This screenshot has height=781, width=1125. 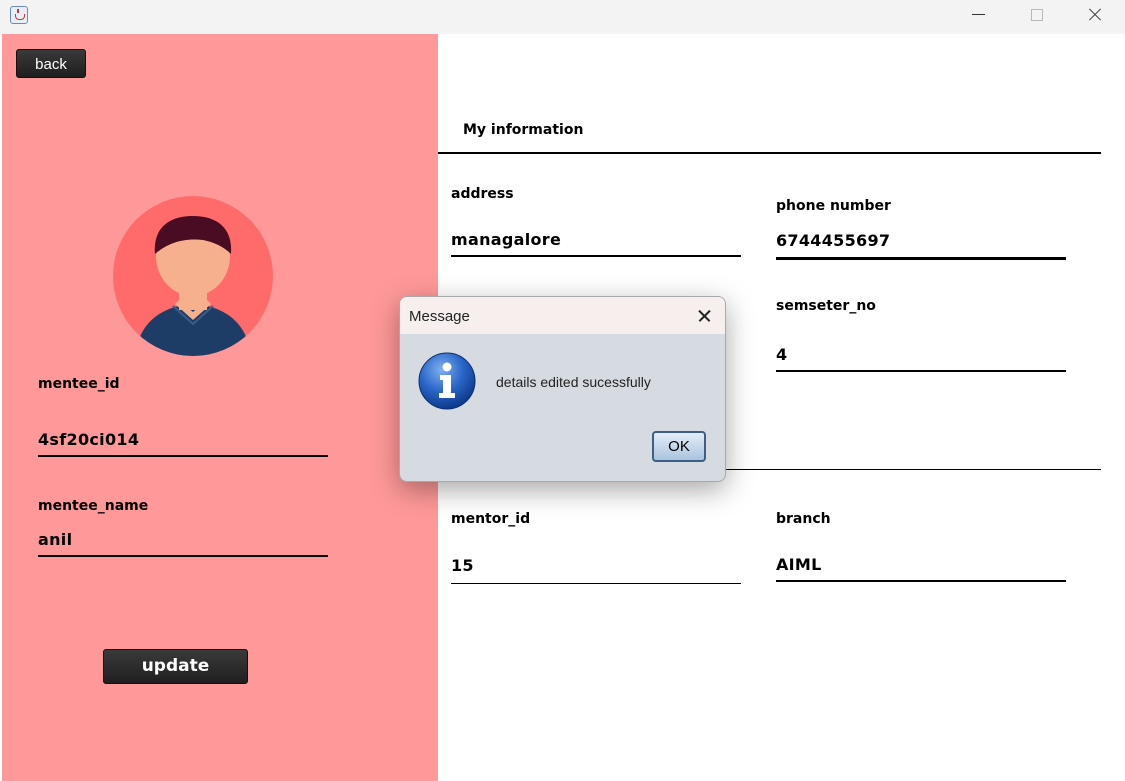 What do you see at coordinates (93, 506) in the screenshot?
I see `mentee-name-label: mentee_name` at bounding box center [93, 506].